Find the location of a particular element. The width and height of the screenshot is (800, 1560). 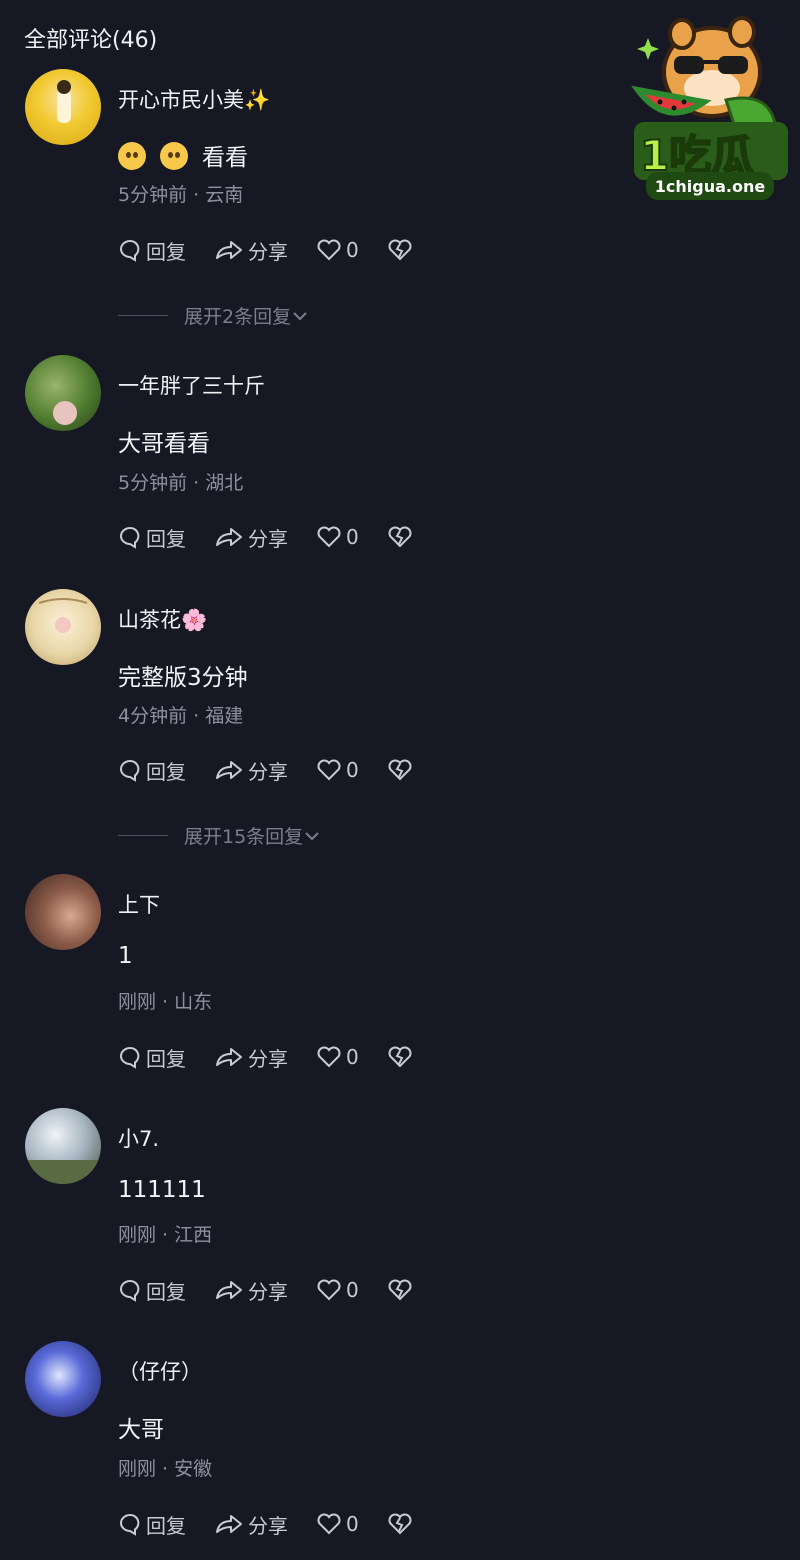

comment-location: 湖北 is located at coordinates (224, 483).